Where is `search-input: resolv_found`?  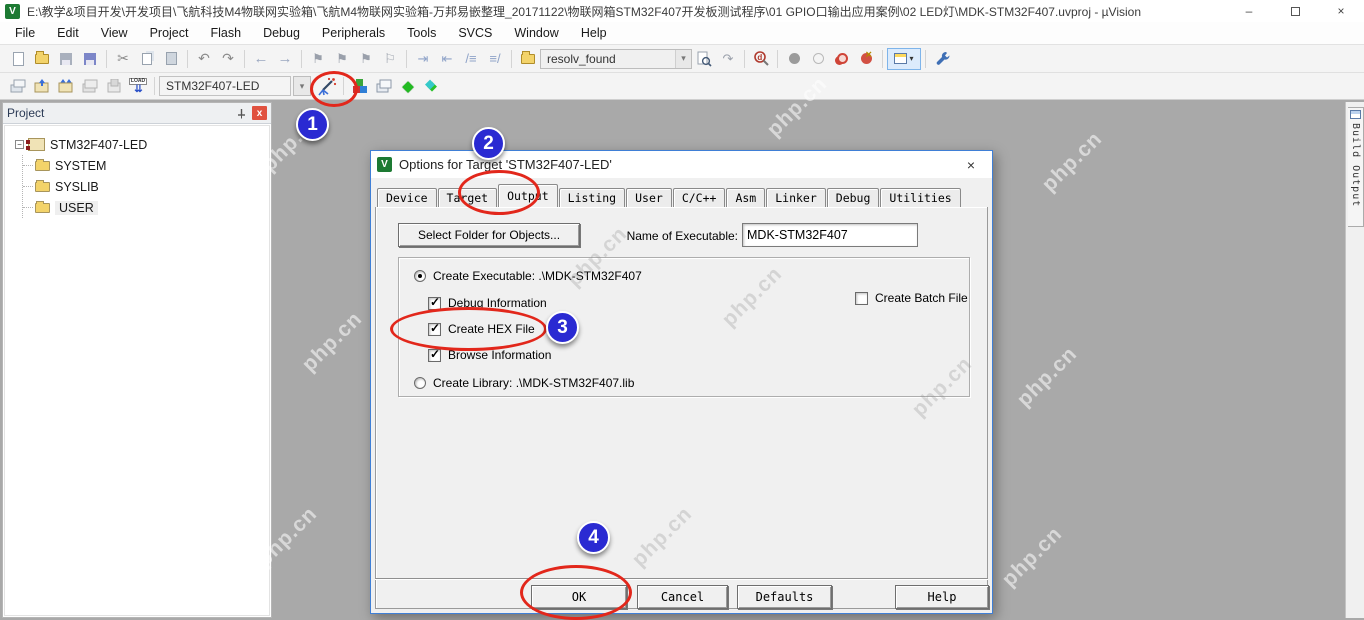
search-input: resolv_found is located at coordinates (608, 59).